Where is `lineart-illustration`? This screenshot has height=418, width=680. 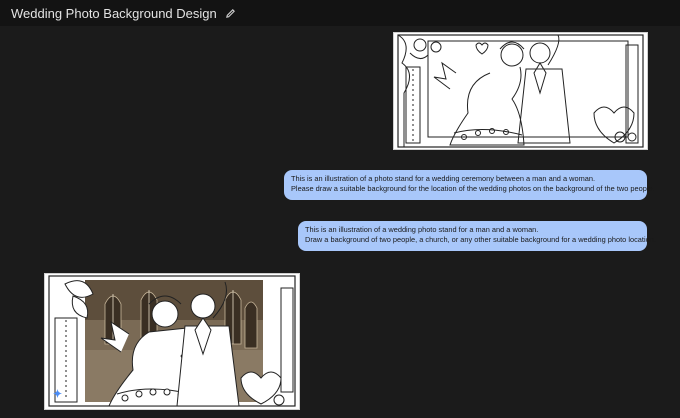
lineart-illustration is located at coordinates (520, 91).